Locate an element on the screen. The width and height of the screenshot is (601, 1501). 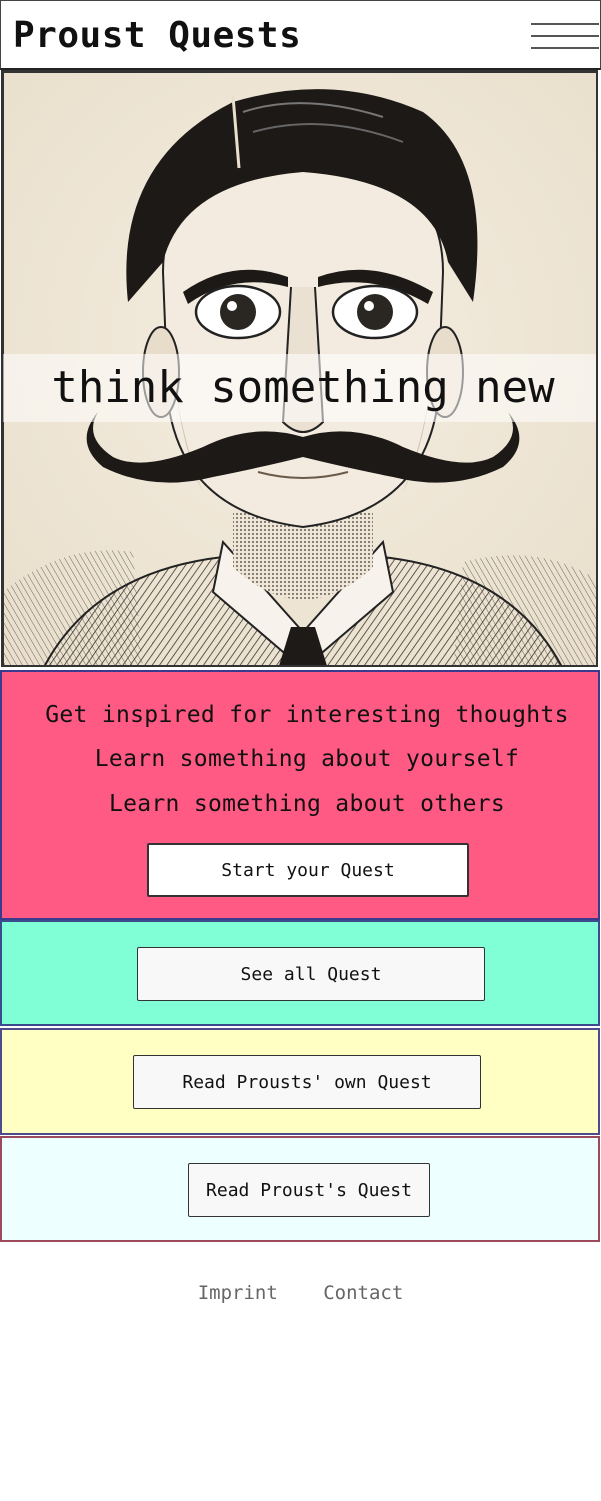
prousts-own-quest-section: Read Prousts' own Quest is located at coordinates (300, 1081).